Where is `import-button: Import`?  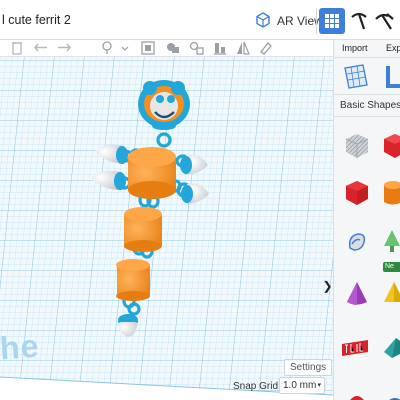 import-button: Import is located at coordinates (355, 48).